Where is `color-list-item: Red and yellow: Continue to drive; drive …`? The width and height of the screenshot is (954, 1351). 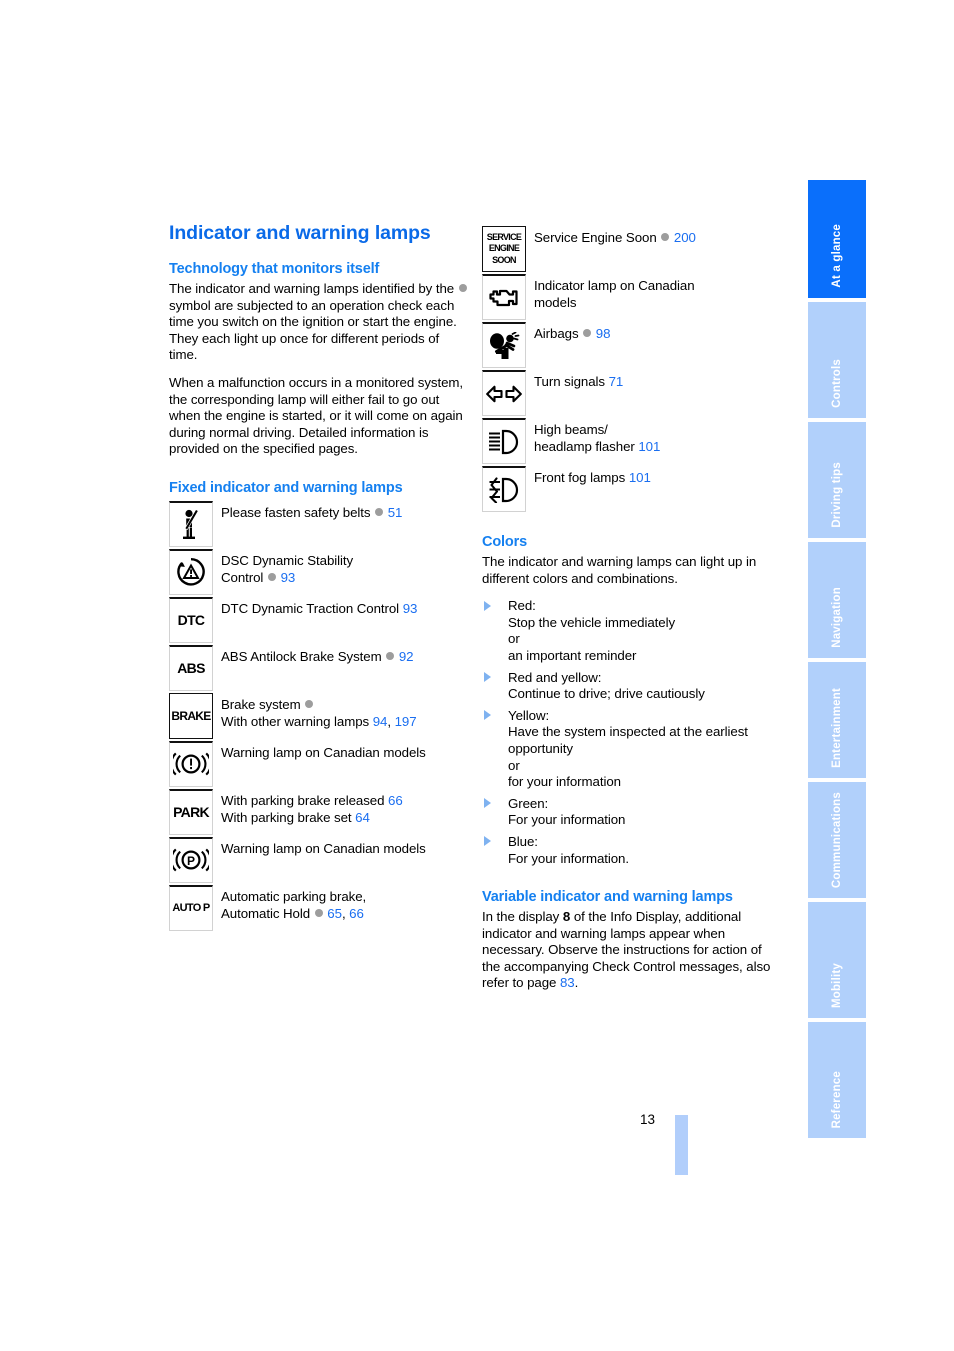
color-list-item: Red and yellow: Continue to drive; drive … is located at coordinates (632, 686).